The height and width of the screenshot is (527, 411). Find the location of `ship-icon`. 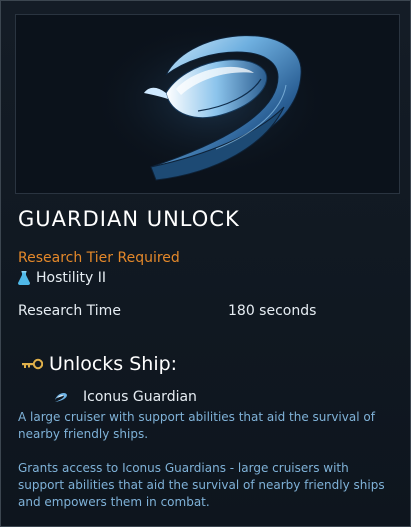

ship-icon is located at coordinates (61, 397).